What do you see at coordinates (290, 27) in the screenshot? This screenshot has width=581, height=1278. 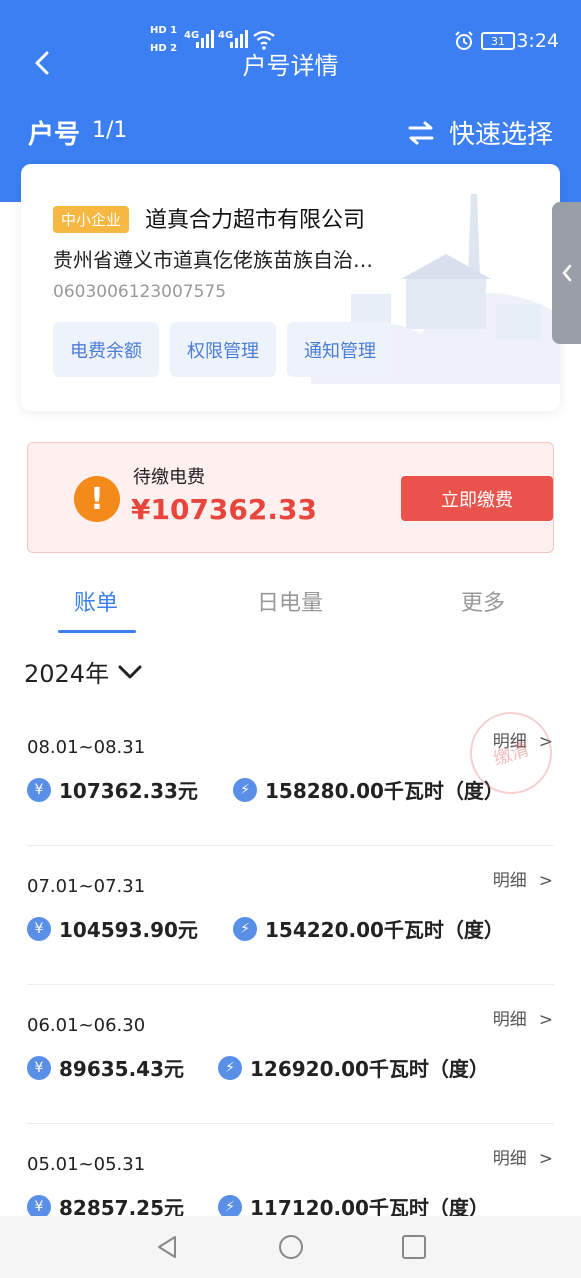 I see `status-bar: HD 1 HD 2 4G 4G 31 3:24` at bounding box center [290, 27].